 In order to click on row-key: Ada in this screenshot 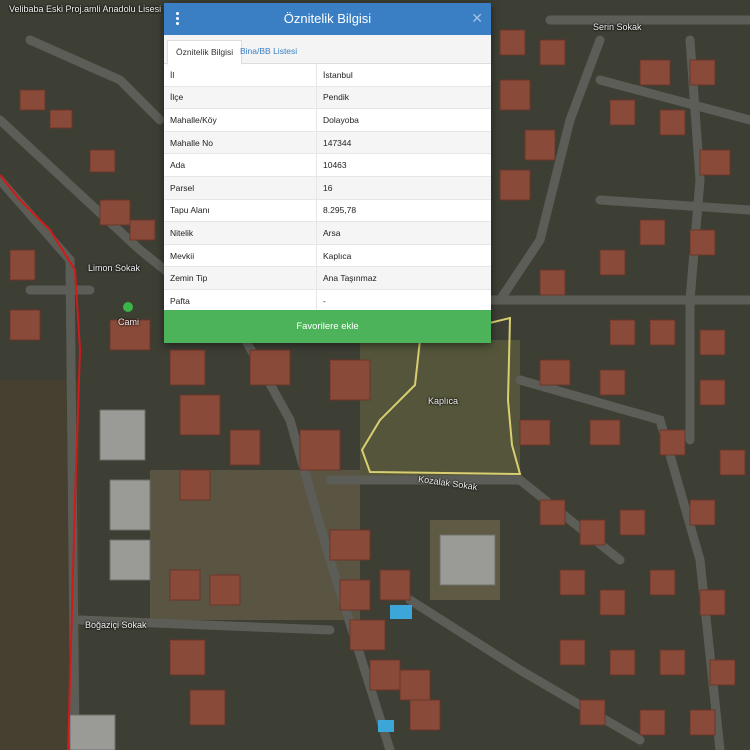, I will do `click(240, 165)`.